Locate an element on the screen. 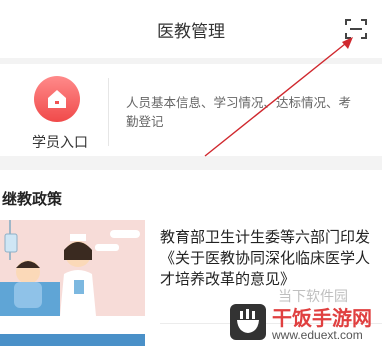  rice-bowl-logo is located at coordinates (248, 322).